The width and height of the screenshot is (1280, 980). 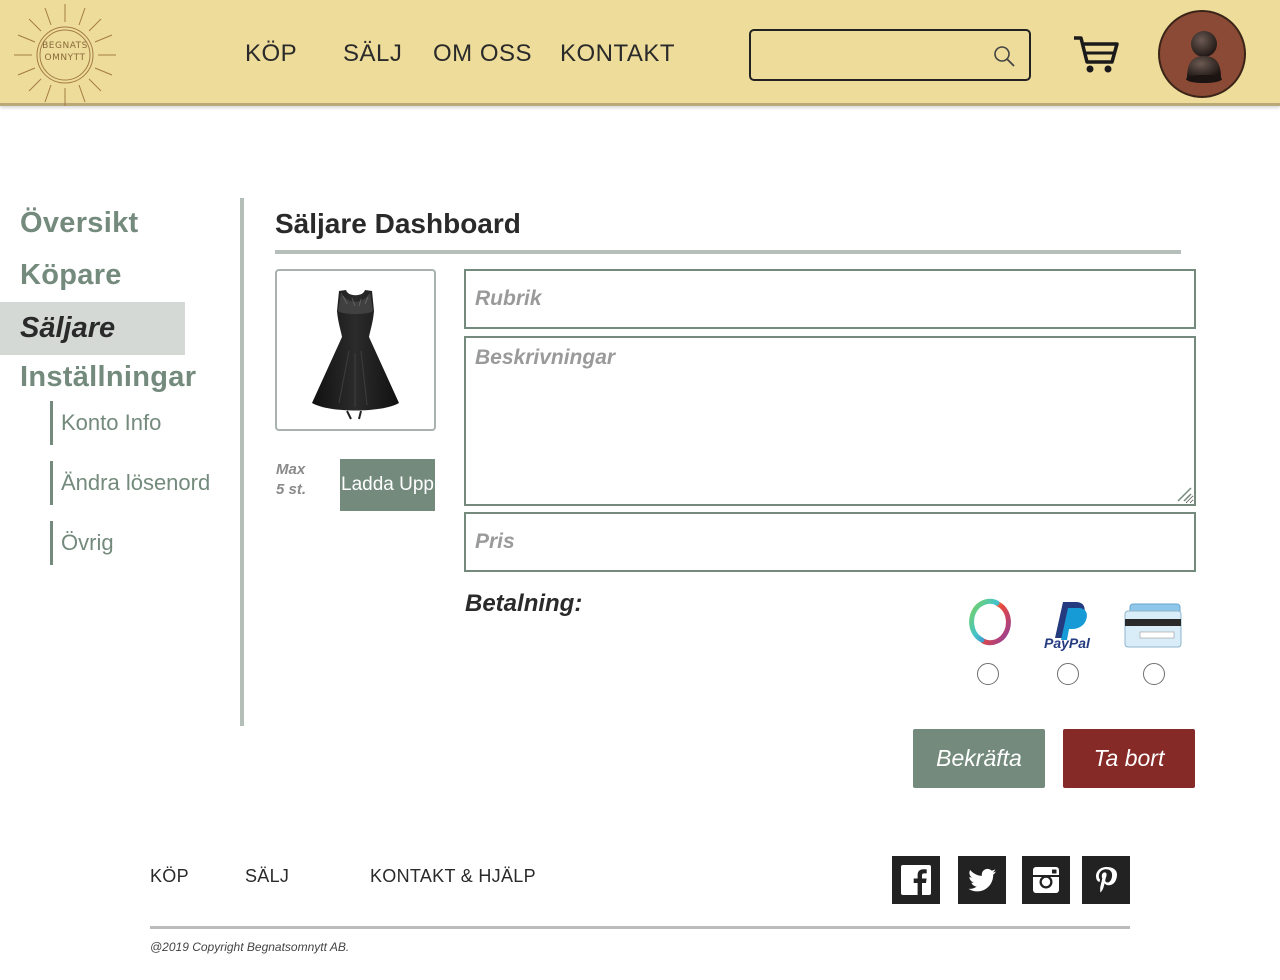 I want to click on instagram-button, so click(x=1046, y=880).